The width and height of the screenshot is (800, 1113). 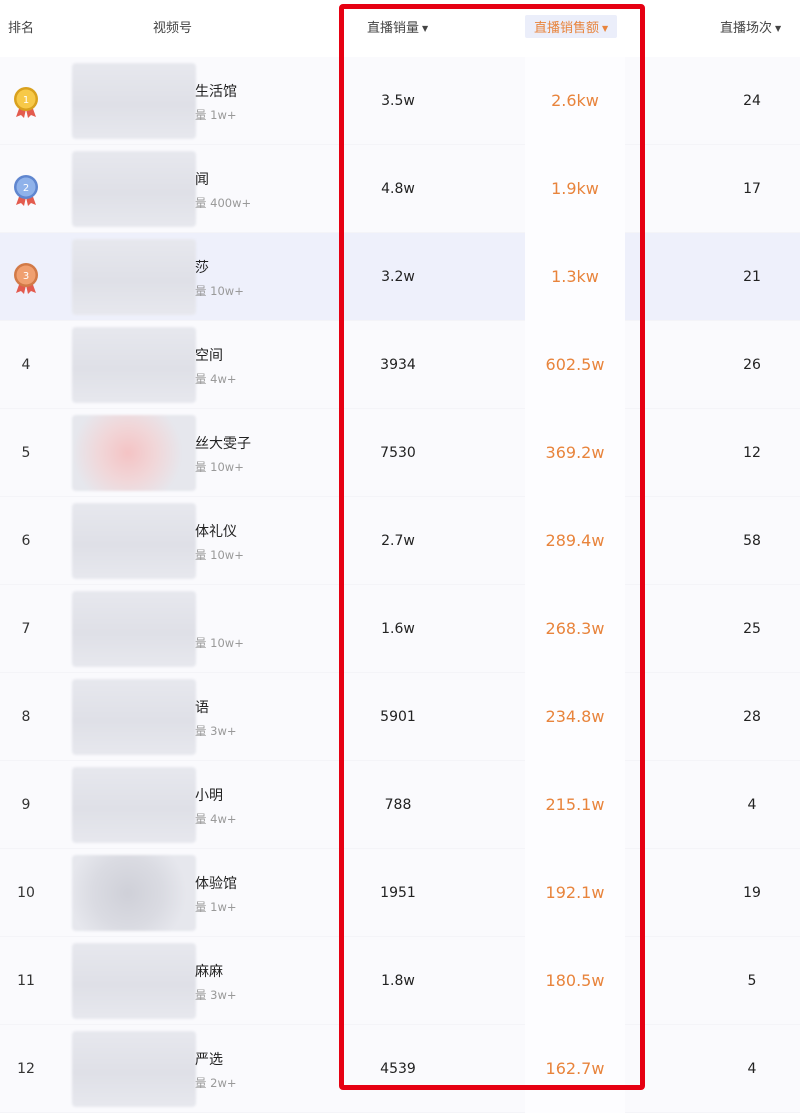 I want to click on live-gmv-value: 268.3w, so click(x=575, y=628).